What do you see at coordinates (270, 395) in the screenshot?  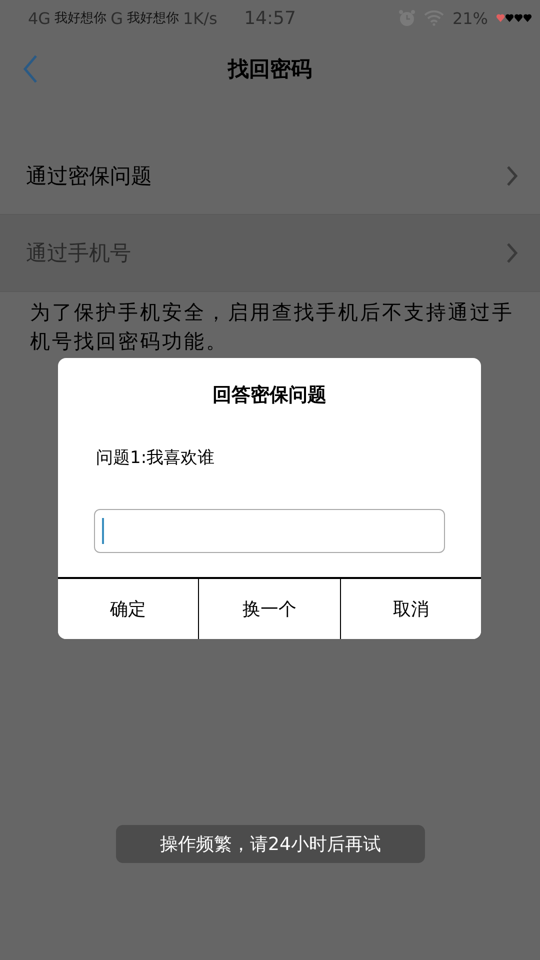 I see `dialog-title: 回答密保问题` at bounding box center [270, 395].